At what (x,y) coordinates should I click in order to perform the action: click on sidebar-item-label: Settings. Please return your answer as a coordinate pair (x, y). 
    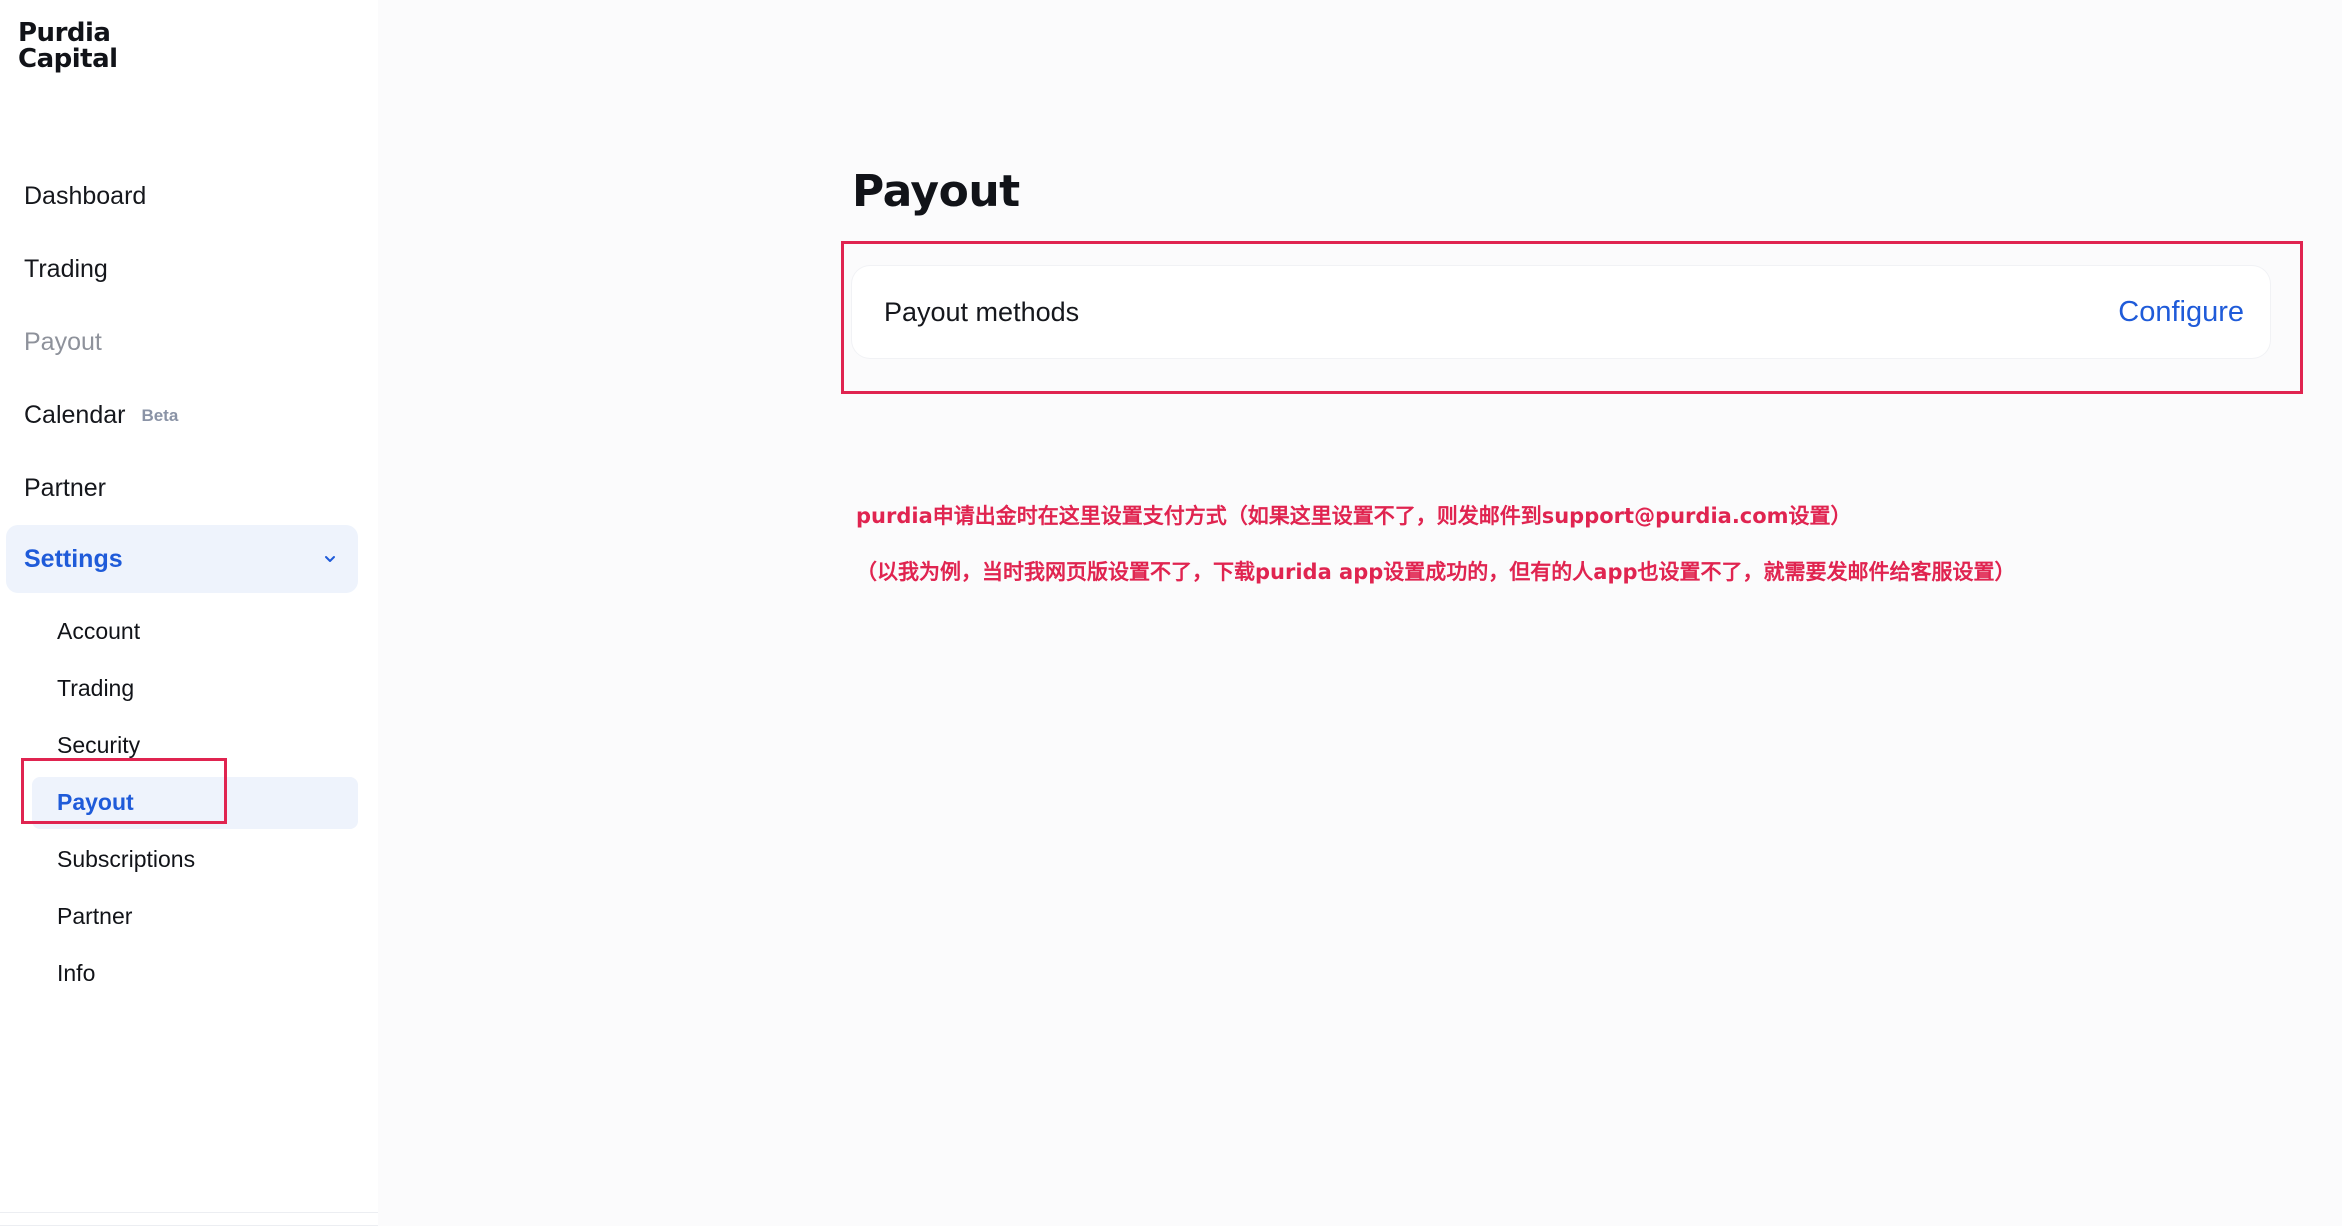
    Looking at the image, I should click on (73, 558).